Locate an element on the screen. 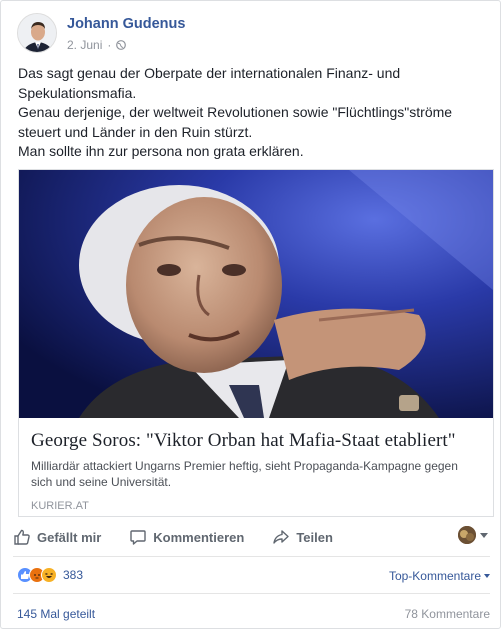 The width and height of the screenshot is (501, 629). globe-icon is located at coordinates (121, 45).